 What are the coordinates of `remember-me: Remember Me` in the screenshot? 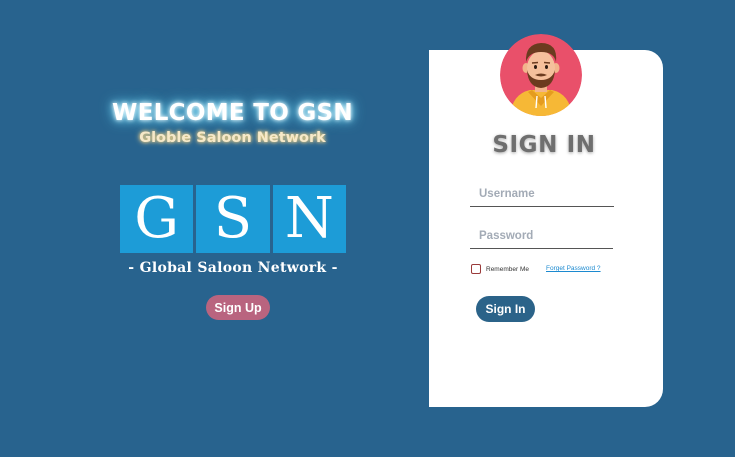 It's located at (500, 269).